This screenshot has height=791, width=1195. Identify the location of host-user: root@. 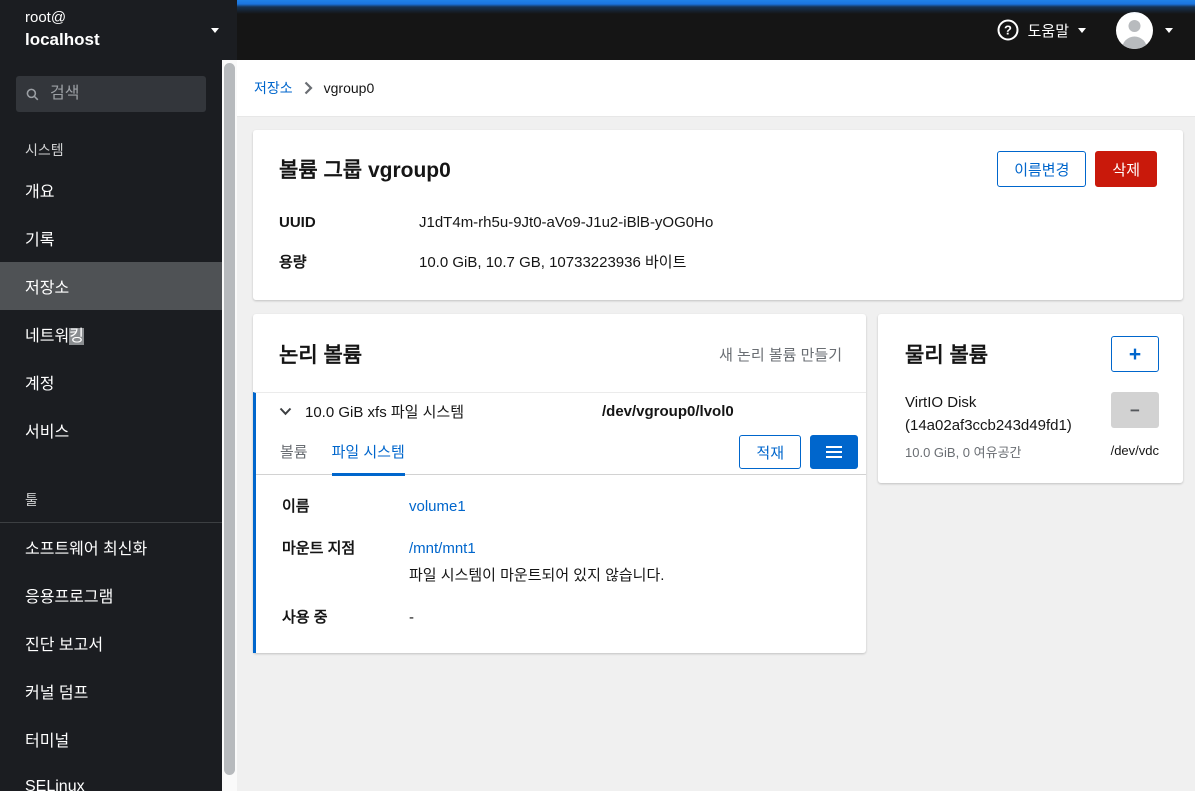
(46, 18).